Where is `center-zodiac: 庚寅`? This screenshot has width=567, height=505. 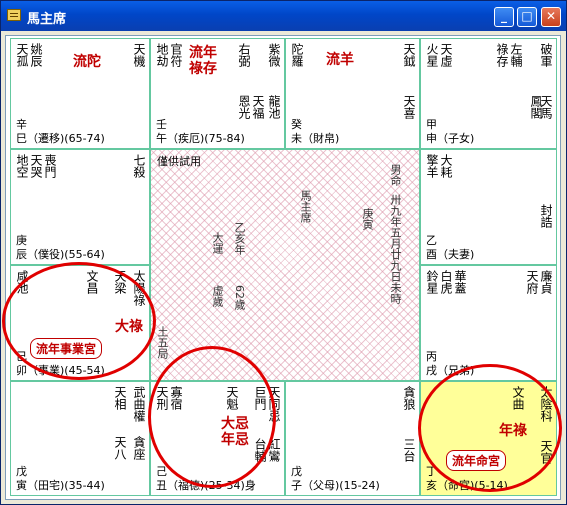
center-zodiac: 庚寅 is located at coordinates (367, 219).